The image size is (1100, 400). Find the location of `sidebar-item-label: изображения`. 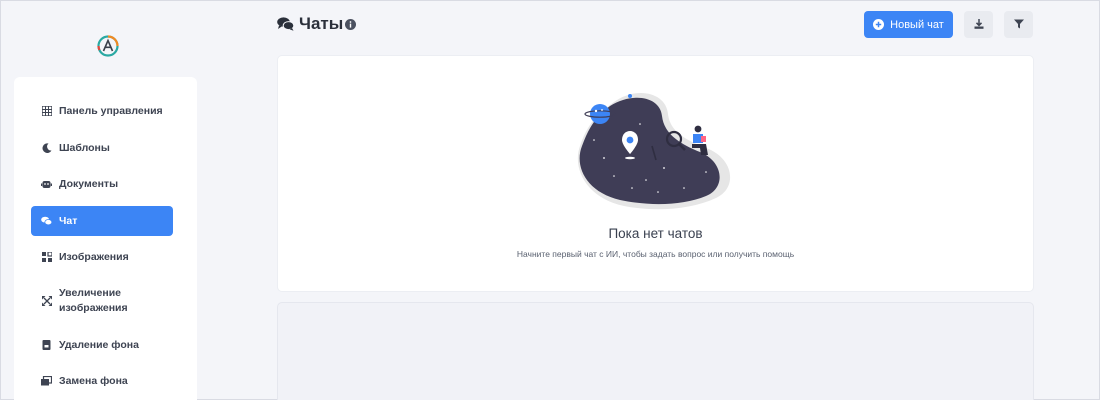

sidebar-item-label: изображения is located at coordinates (93, 308).